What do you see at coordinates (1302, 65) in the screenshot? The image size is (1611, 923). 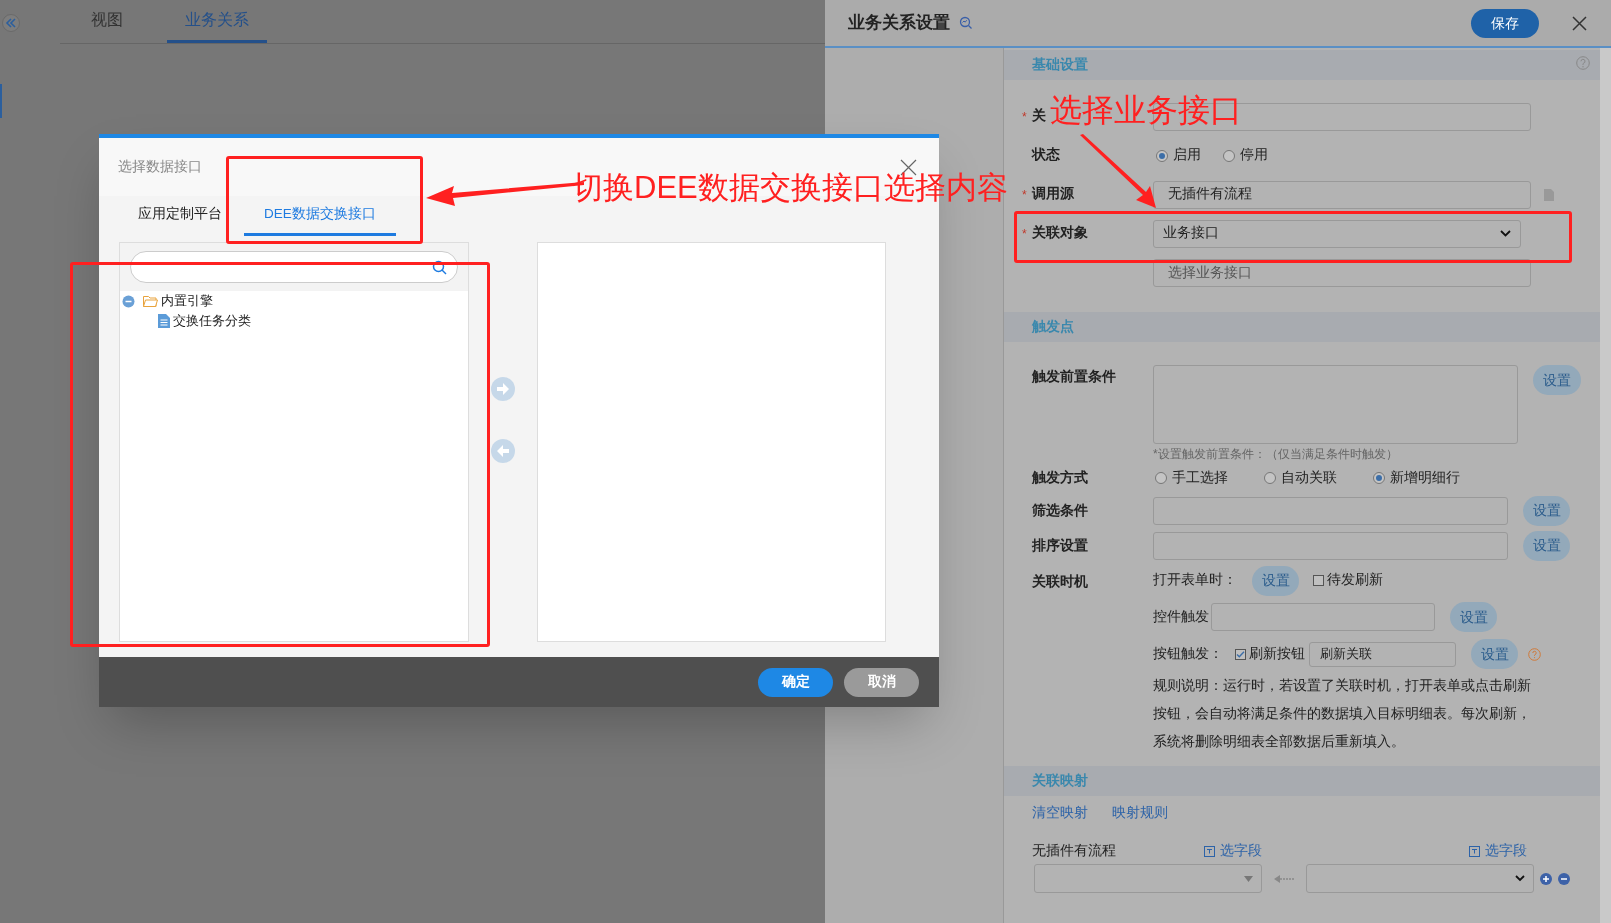 I see `section-header: 基础设置` at bounding box center [1302, 65].